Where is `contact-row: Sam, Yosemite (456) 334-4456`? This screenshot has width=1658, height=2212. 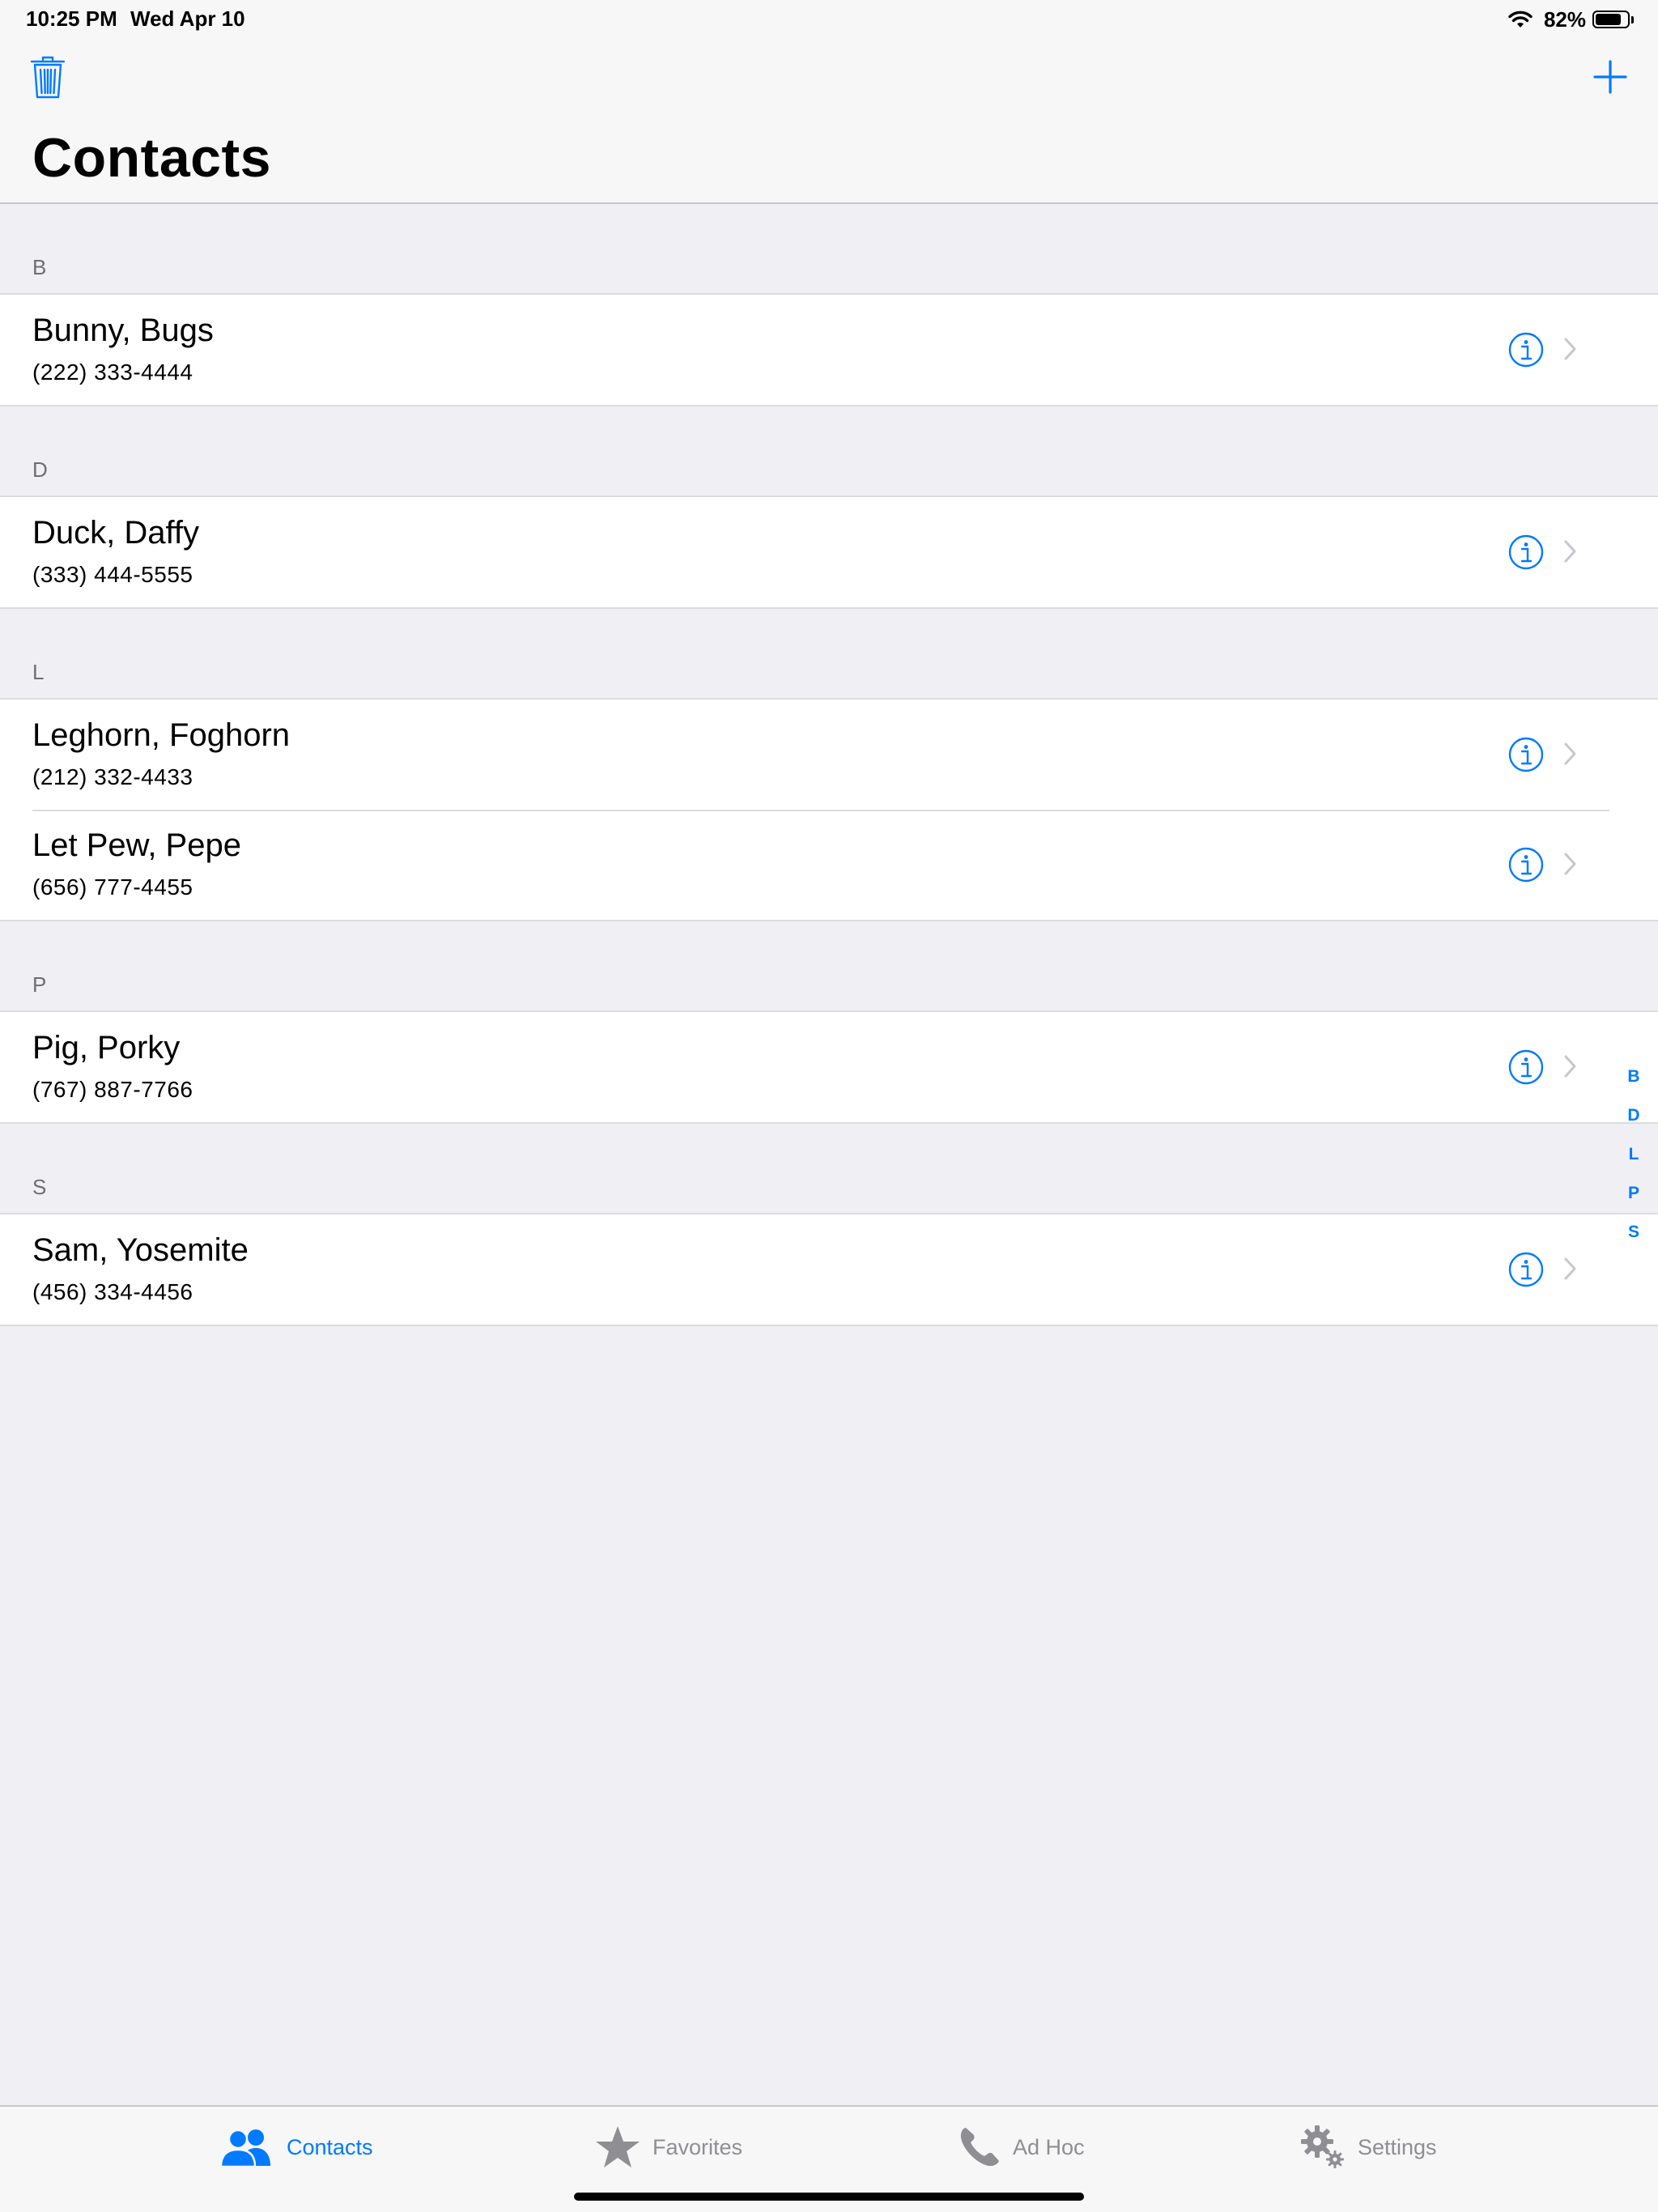 contact-row: Sam, Yosemite (456) 334-4456 is located at coordinates (829, 1270).